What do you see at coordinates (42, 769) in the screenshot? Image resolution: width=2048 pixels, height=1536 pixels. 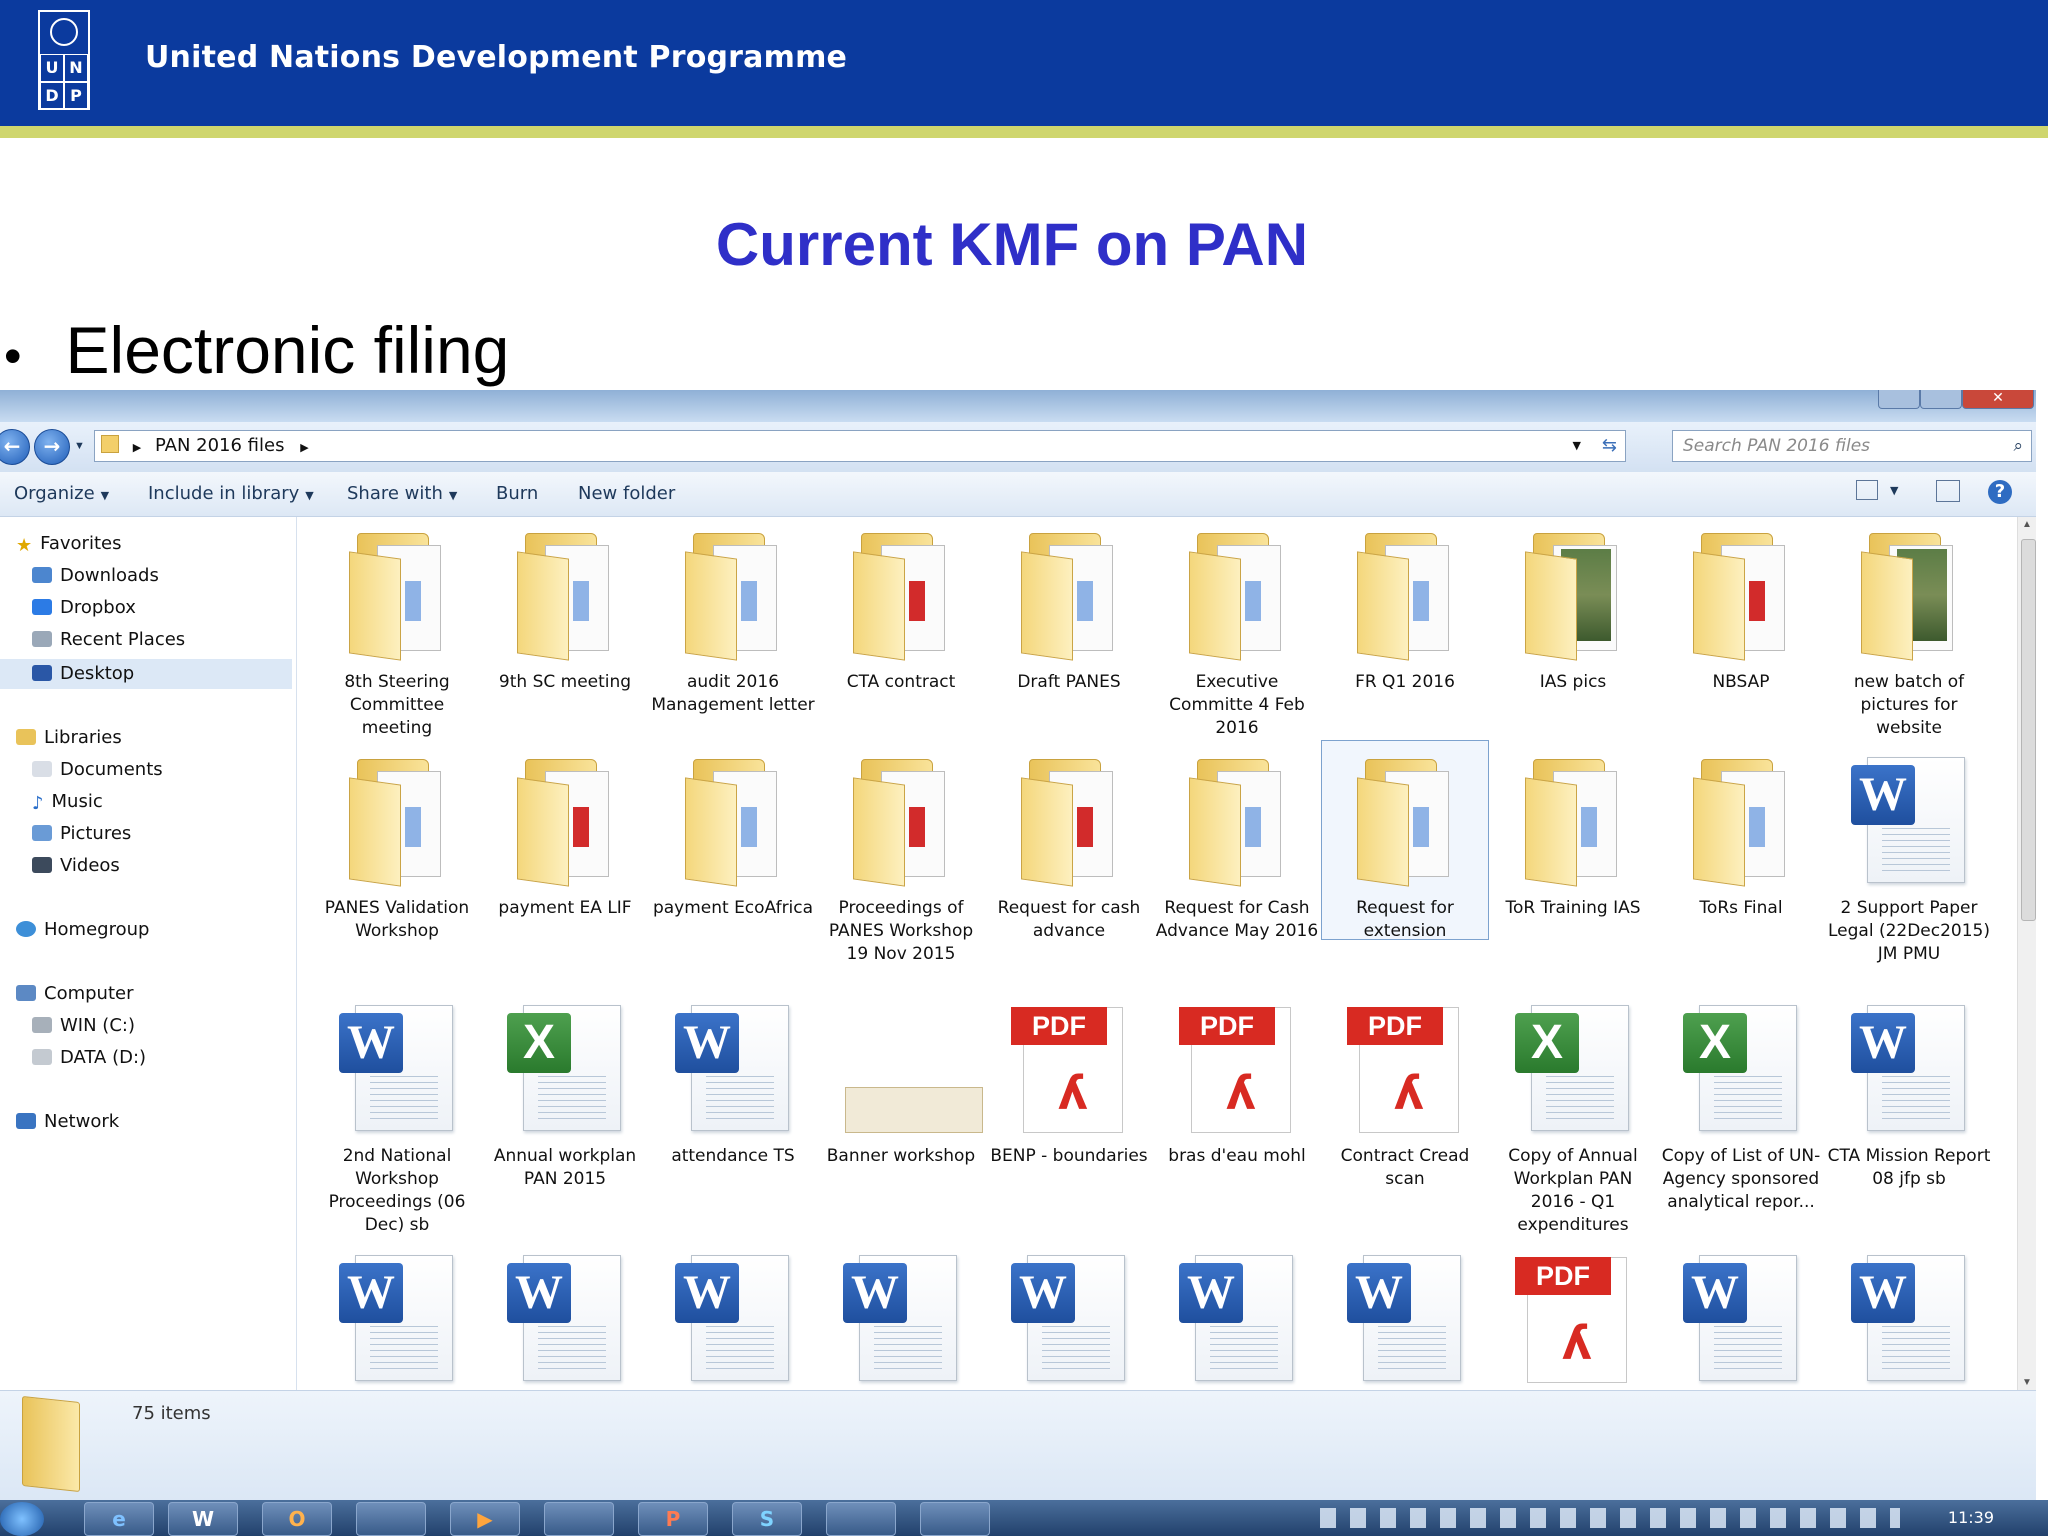 I see `documents-icon` at bounding box center [42, 769].